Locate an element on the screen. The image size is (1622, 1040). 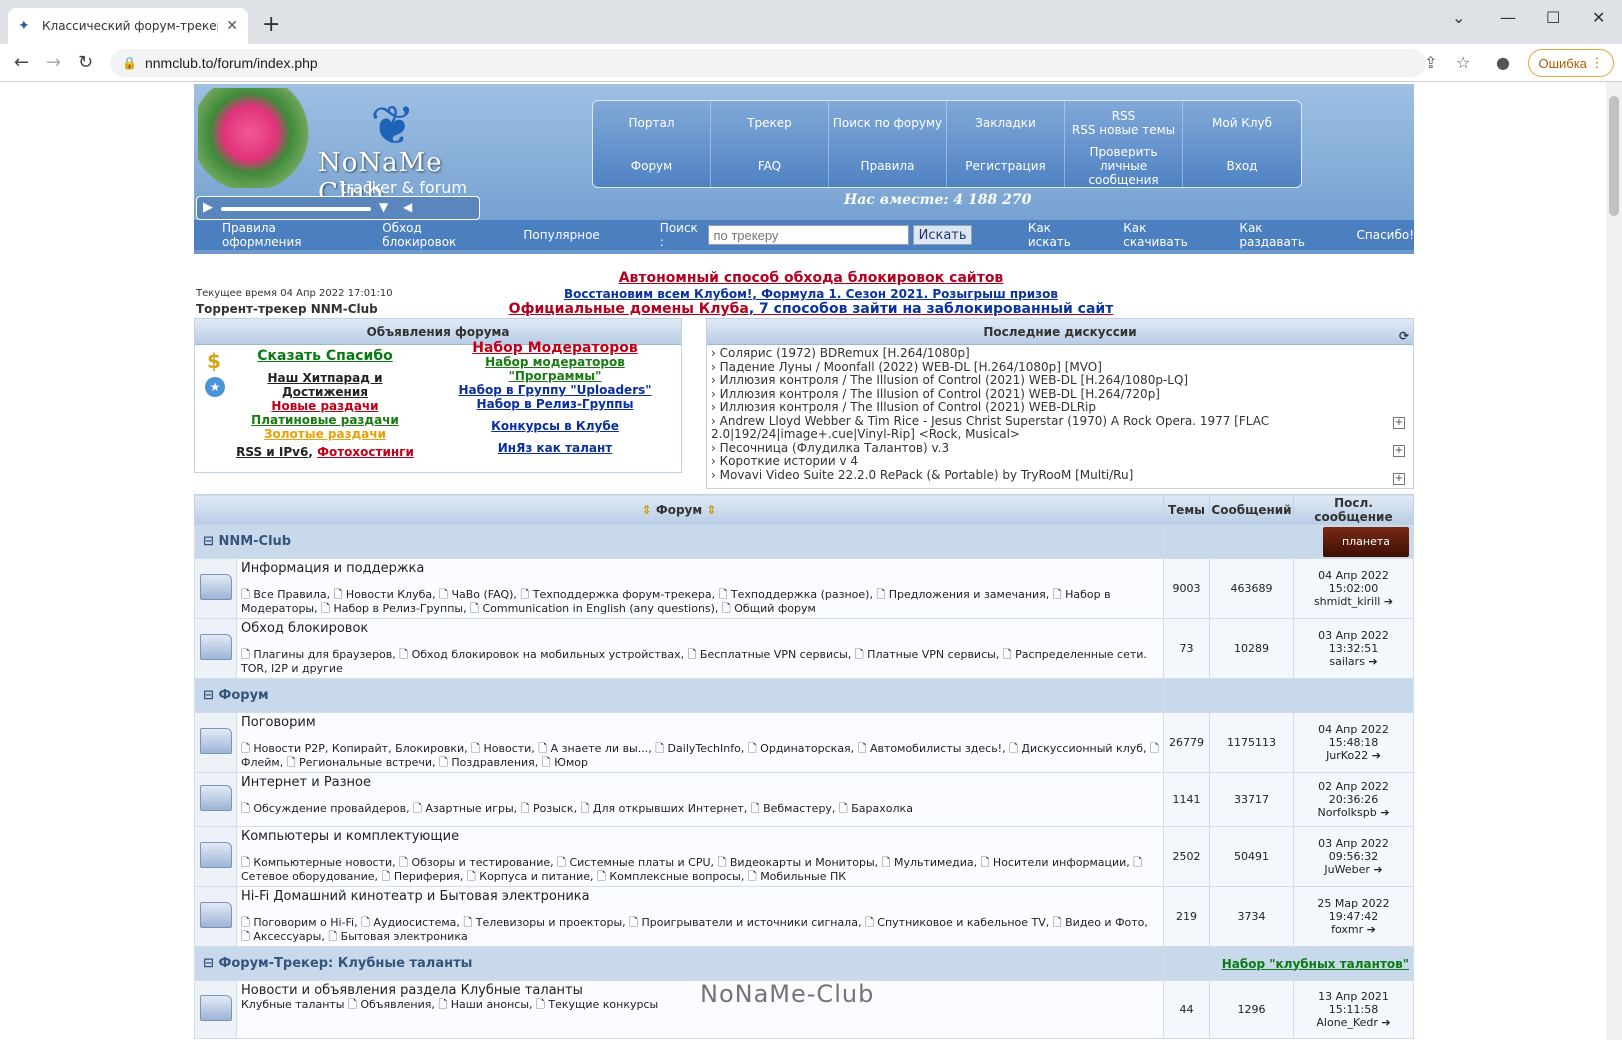
talents-recruit-link: Набор "клубных талантов" is located at coordinates (1315, 964).